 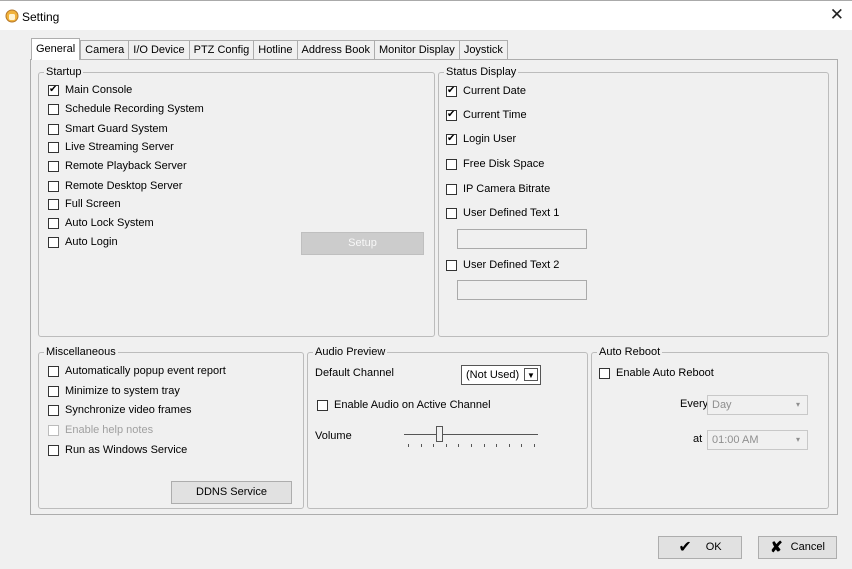 I want to click on checkbox-free-disk-space: Free Disk Space, so click(x=495, y=164).